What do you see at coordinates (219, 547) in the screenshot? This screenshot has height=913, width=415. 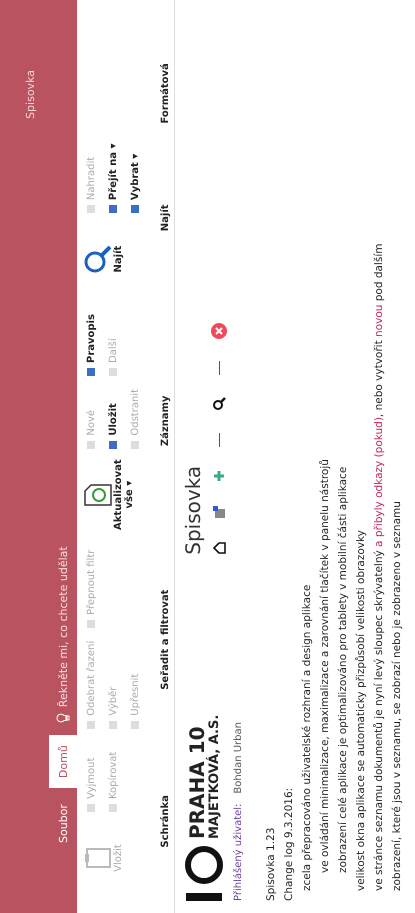 I see `home-icon` at bounding box center [219, 547].